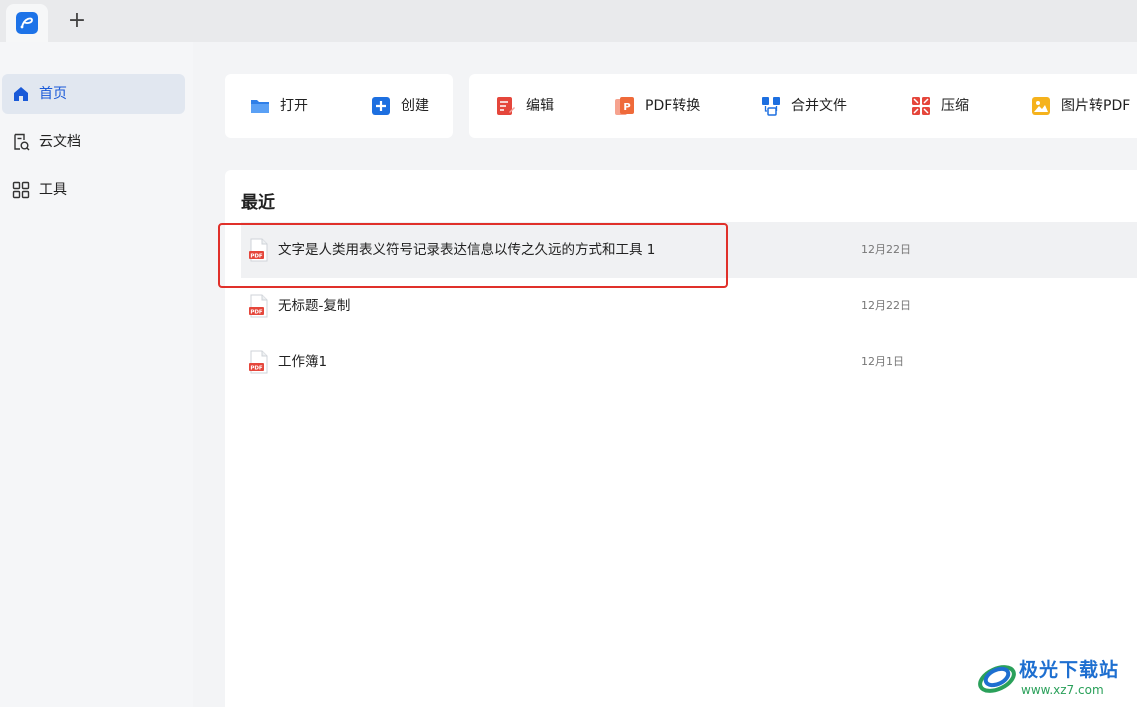 The image size is (1137, 707). Describe the element at coordinates (568, 21) in the screenshot. I see `tab-bar: +` at that location.